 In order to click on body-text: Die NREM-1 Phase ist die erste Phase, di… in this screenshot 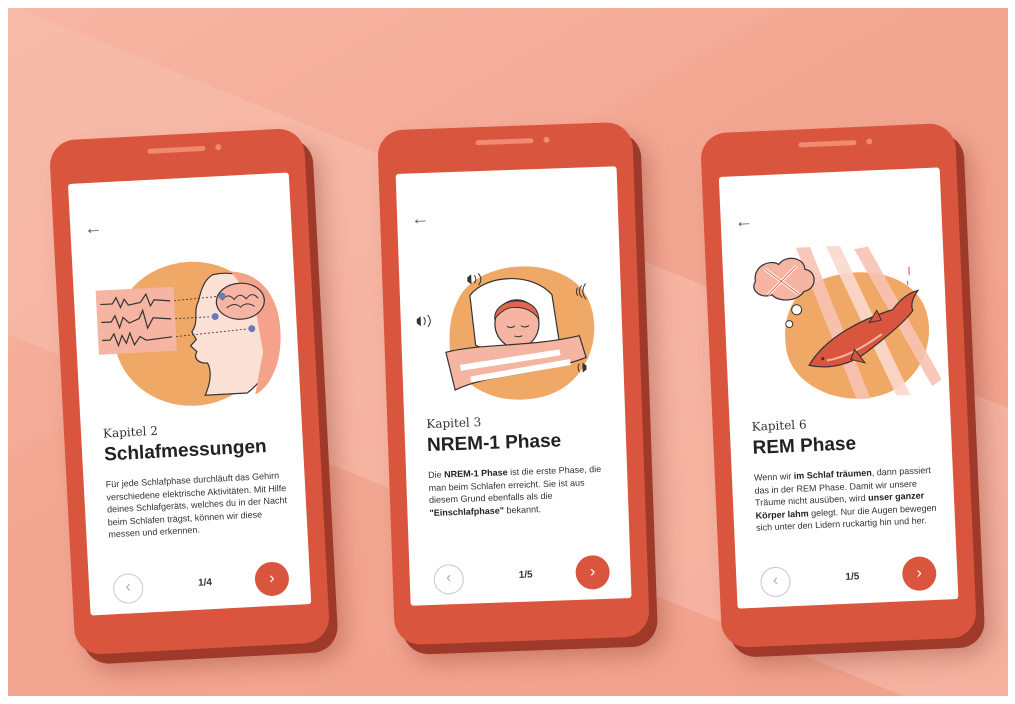, I will do `click(521, 491)`.